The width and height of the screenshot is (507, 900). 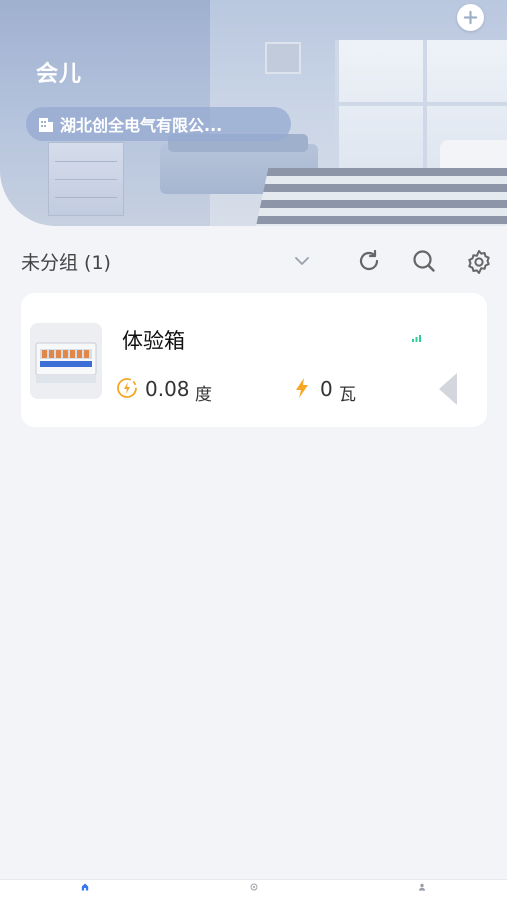 I want to click on scene-icon, so click(x=254, y=887).